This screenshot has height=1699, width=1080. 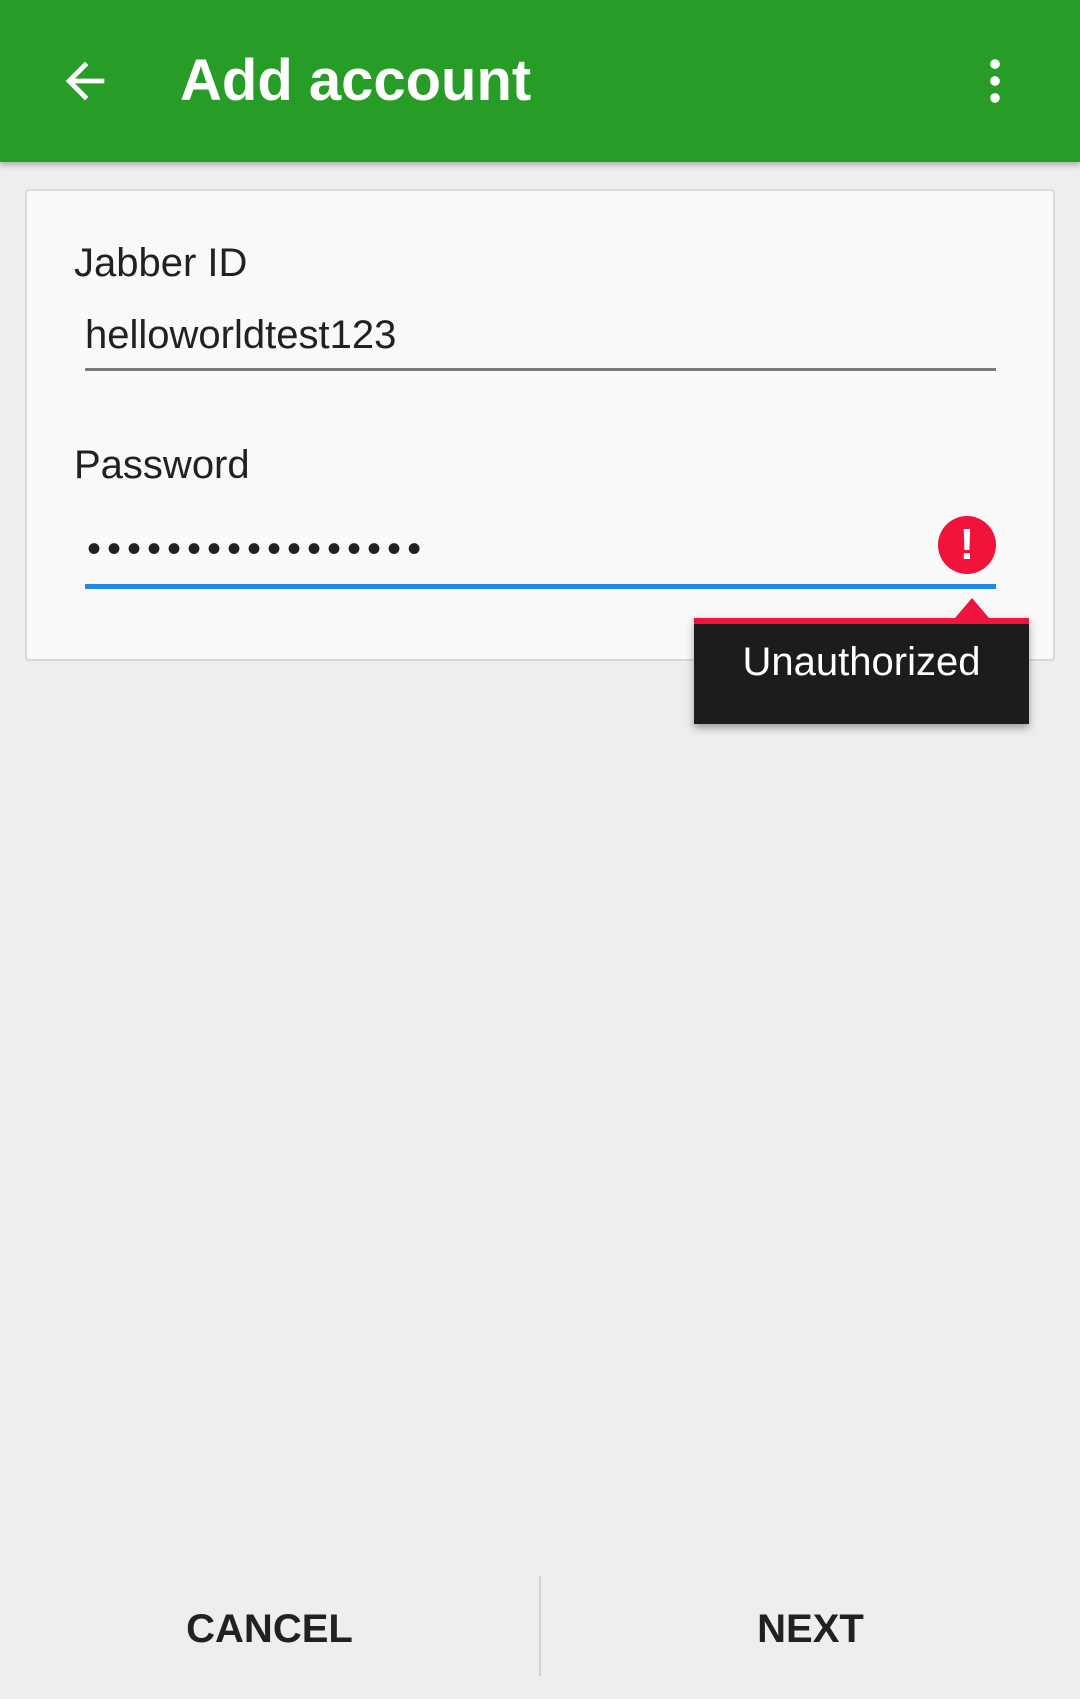 I want to click on jabber-id-label: Jabber ID, so click(x=161, y=263).